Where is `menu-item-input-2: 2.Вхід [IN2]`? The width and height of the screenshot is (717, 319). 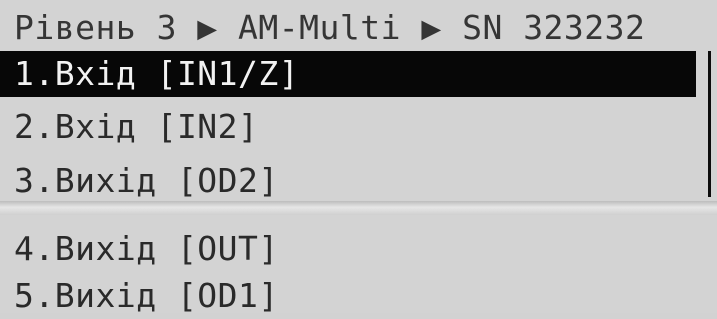 menu-item-input-2: 2.Вхід [IN2] is located at coordinates (350, 127).